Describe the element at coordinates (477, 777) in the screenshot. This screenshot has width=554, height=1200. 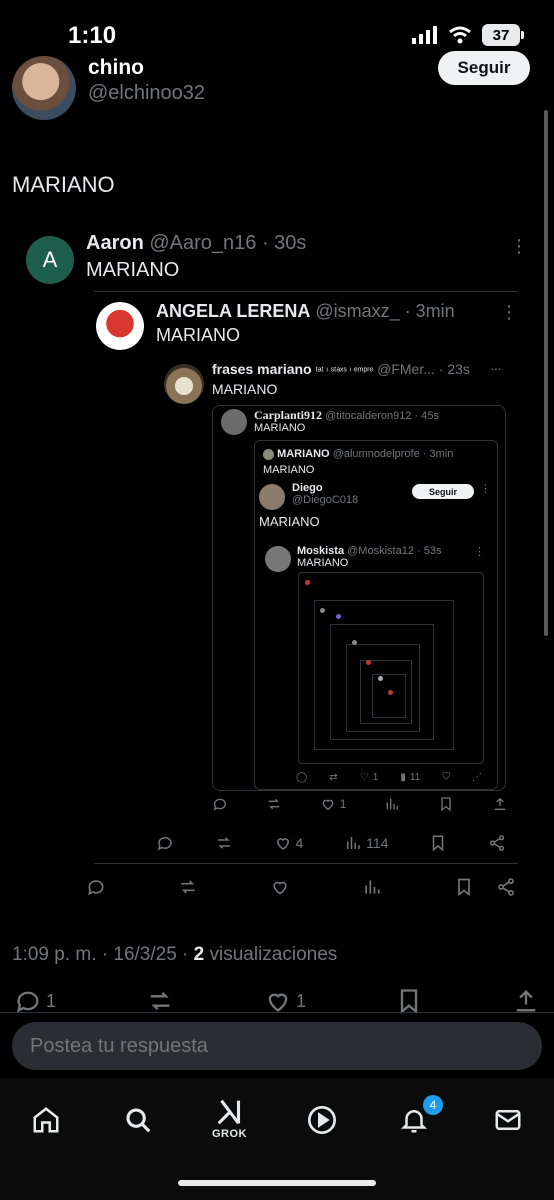
I see `share-icon: ⋰` at that location.